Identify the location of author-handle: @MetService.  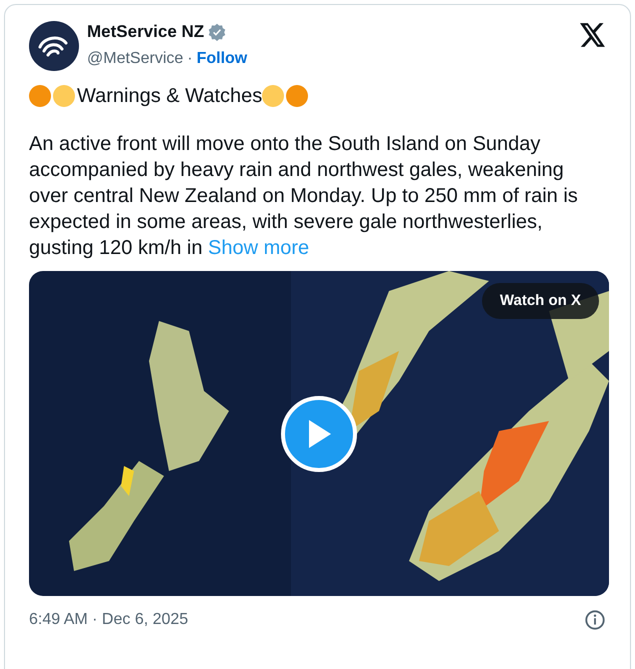
(135, 58).